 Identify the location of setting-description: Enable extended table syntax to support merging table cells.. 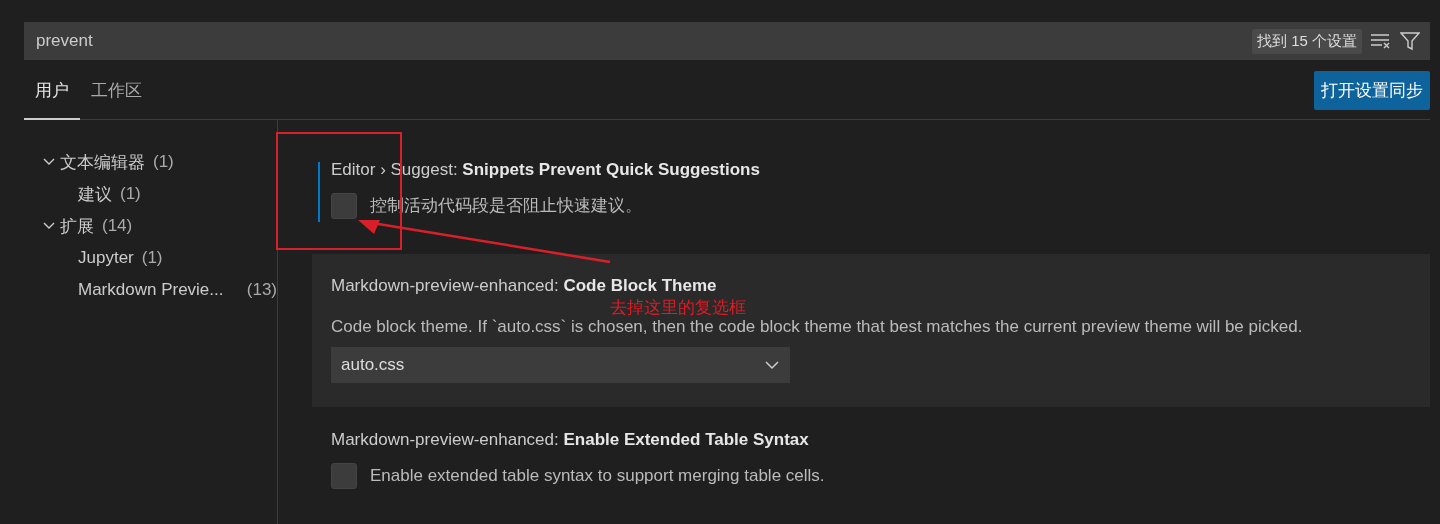
(597, 476).